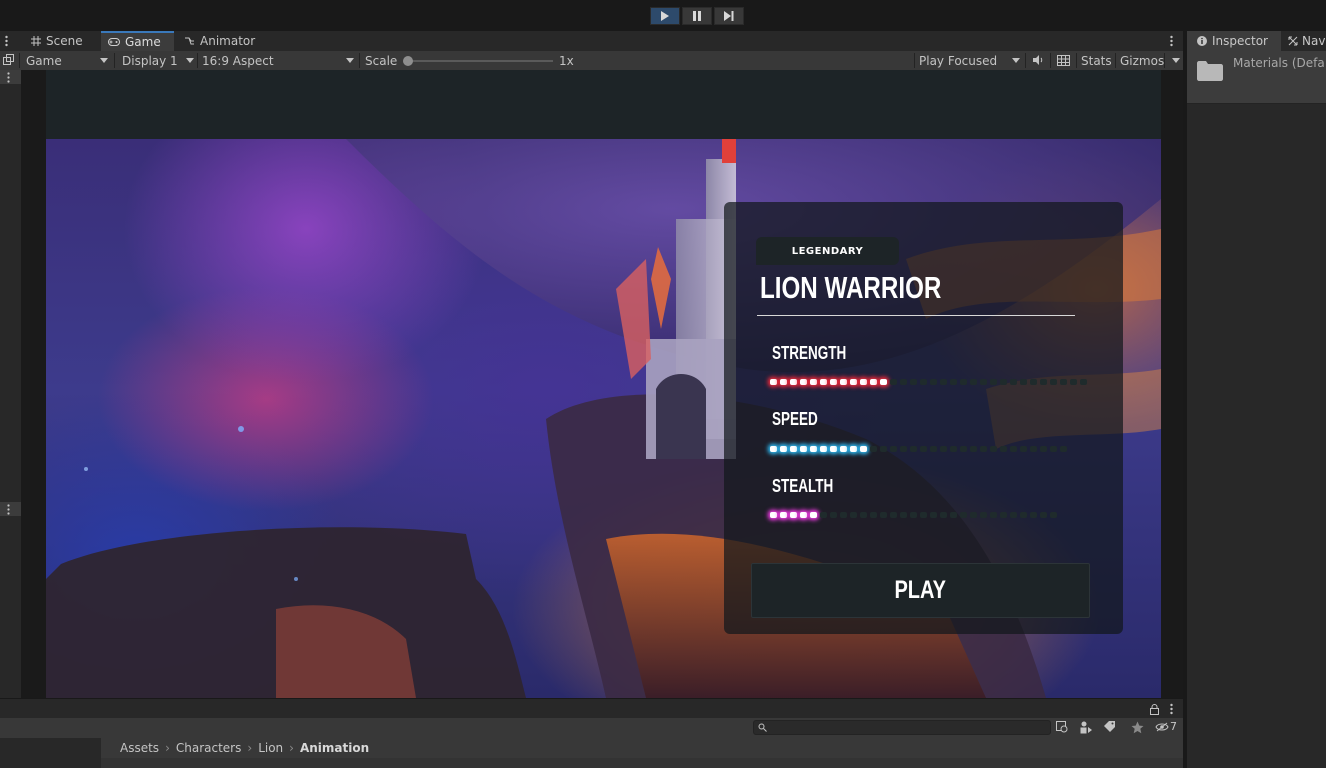 This screenshot has height=768, width=1326. I want to click on tab-label: Animator, so click(228, 41).